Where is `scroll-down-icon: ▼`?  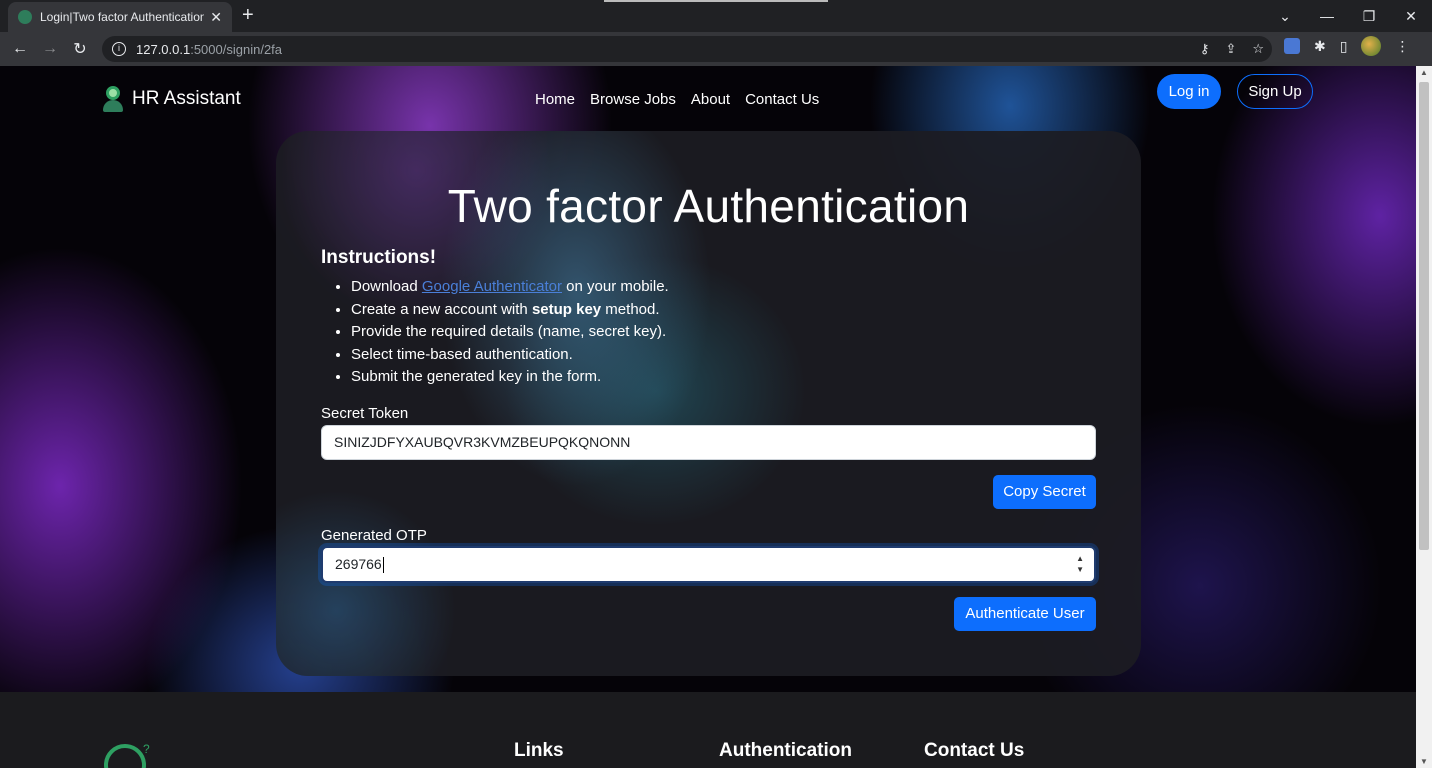 scroll-down-icon: ▼ is located at coordinates (1424, 761).